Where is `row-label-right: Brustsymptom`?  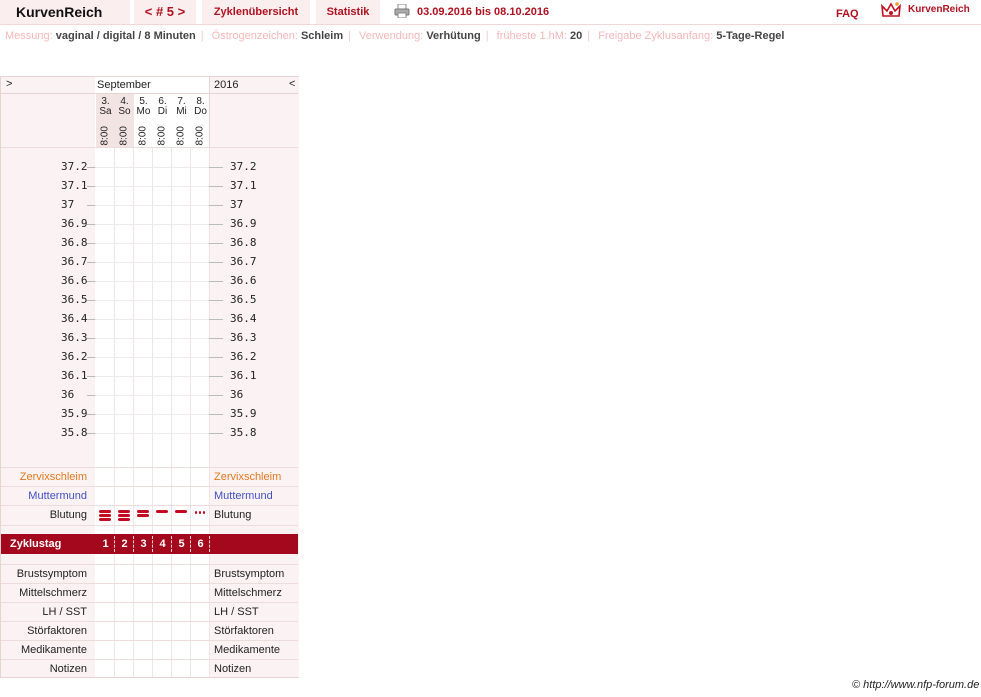
row-label-right: Brustsymptom is located at coordinates (249, 574).